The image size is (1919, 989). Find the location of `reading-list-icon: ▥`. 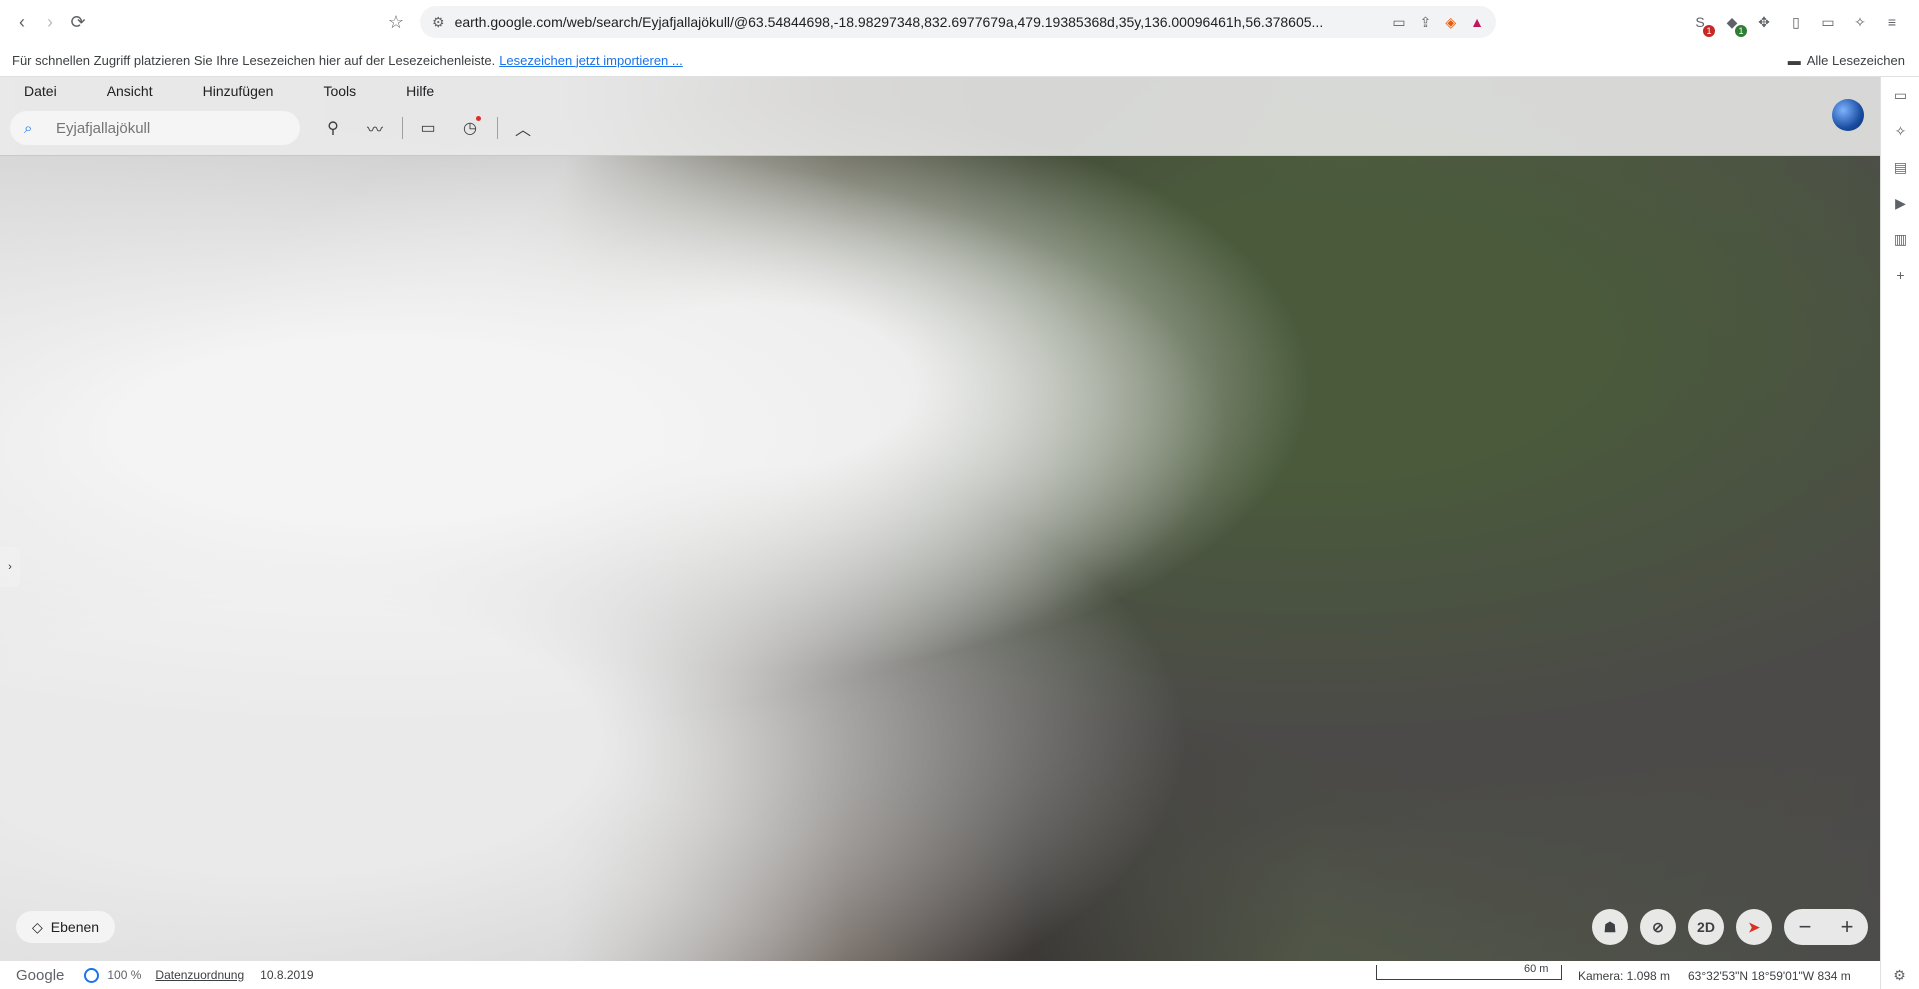

reading-list-icon: ▥ is located at coordinates (1900, 239).